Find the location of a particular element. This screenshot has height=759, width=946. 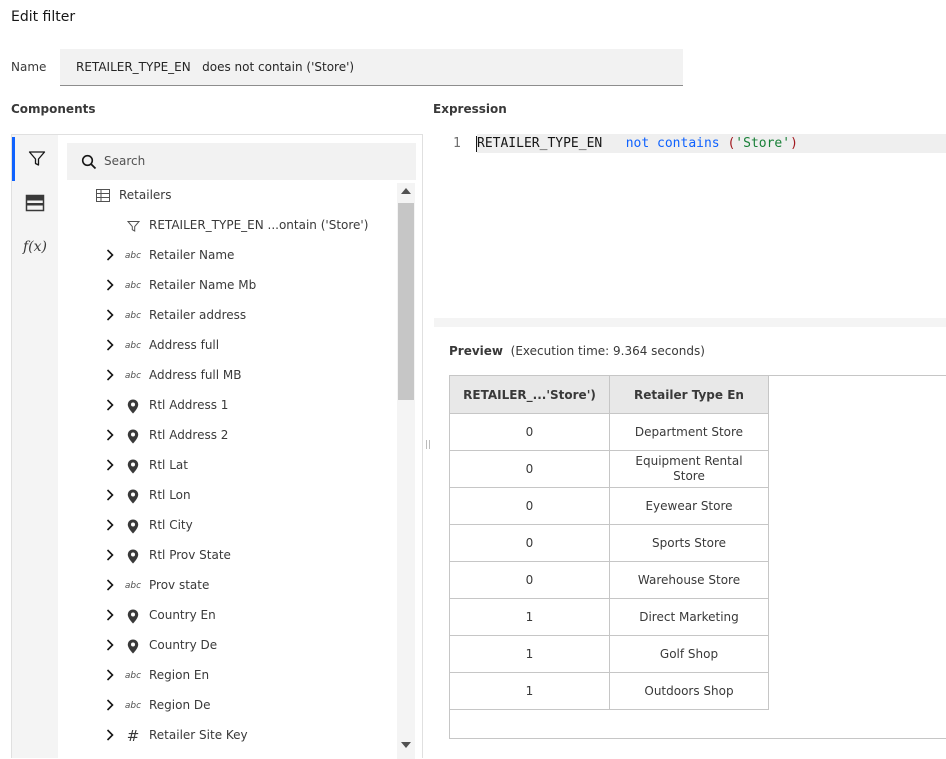

data-items-tab is located at coordinates (35, 203).